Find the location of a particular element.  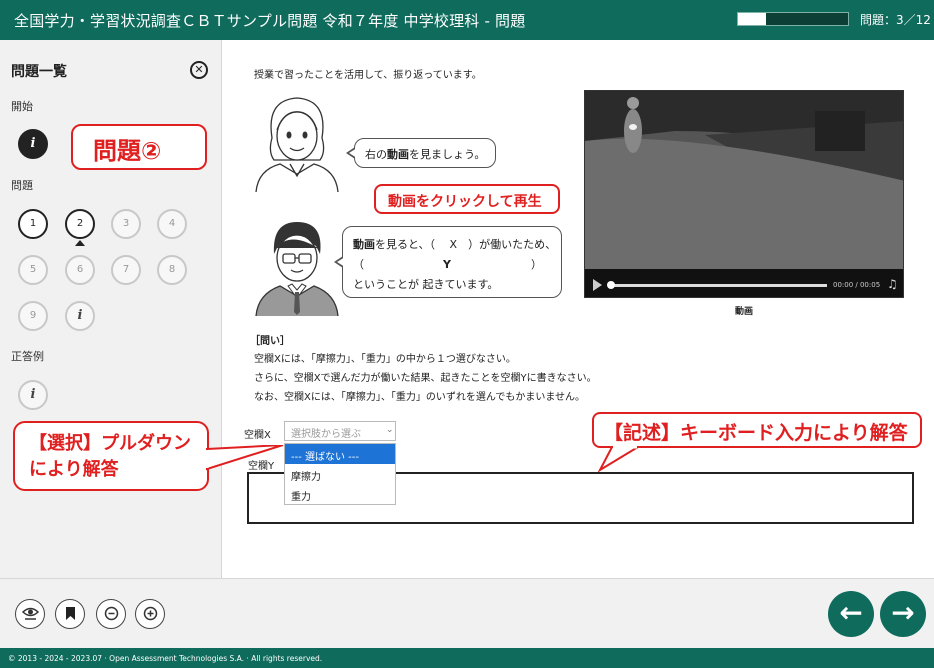

speech1-text-bold: 動画 is located at coordinates (398, 154).